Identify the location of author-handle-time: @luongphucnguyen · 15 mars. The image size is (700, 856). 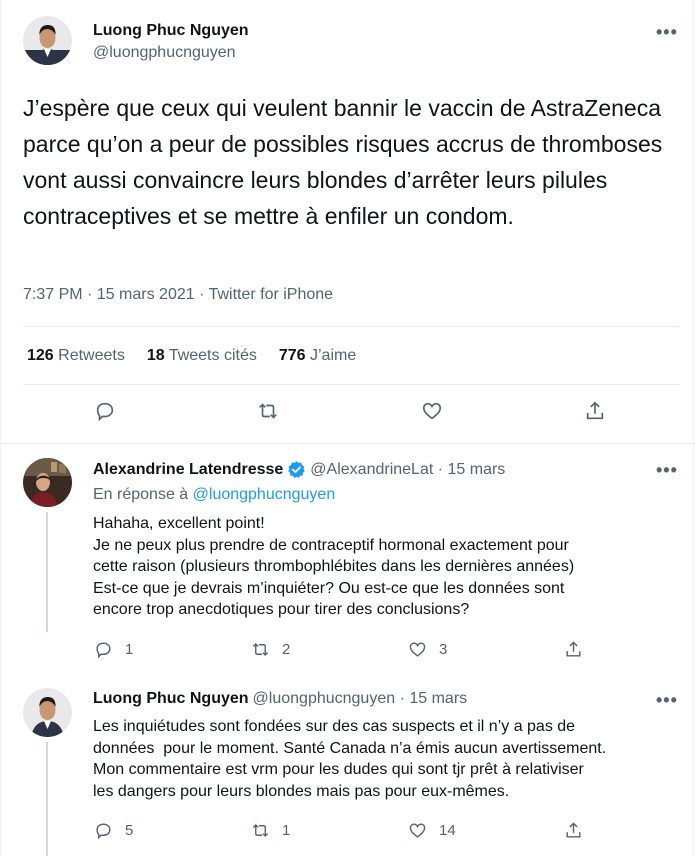
(360, 699).